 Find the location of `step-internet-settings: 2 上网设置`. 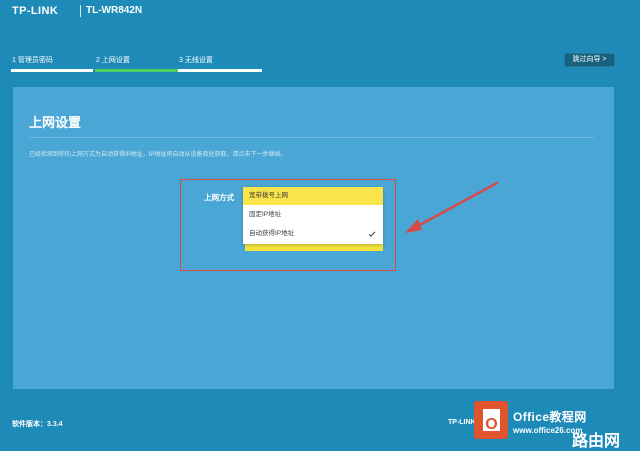

step-internet-settings: 2 上网设置 is located at coordinates (113, 60).